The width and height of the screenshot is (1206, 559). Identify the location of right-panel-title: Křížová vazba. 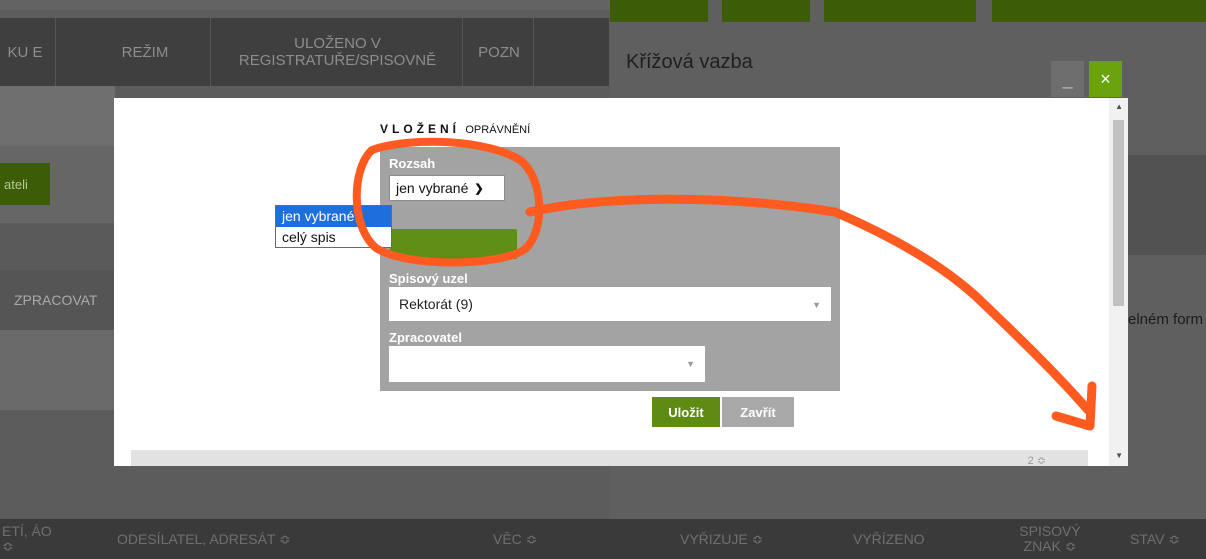
(689, 62).